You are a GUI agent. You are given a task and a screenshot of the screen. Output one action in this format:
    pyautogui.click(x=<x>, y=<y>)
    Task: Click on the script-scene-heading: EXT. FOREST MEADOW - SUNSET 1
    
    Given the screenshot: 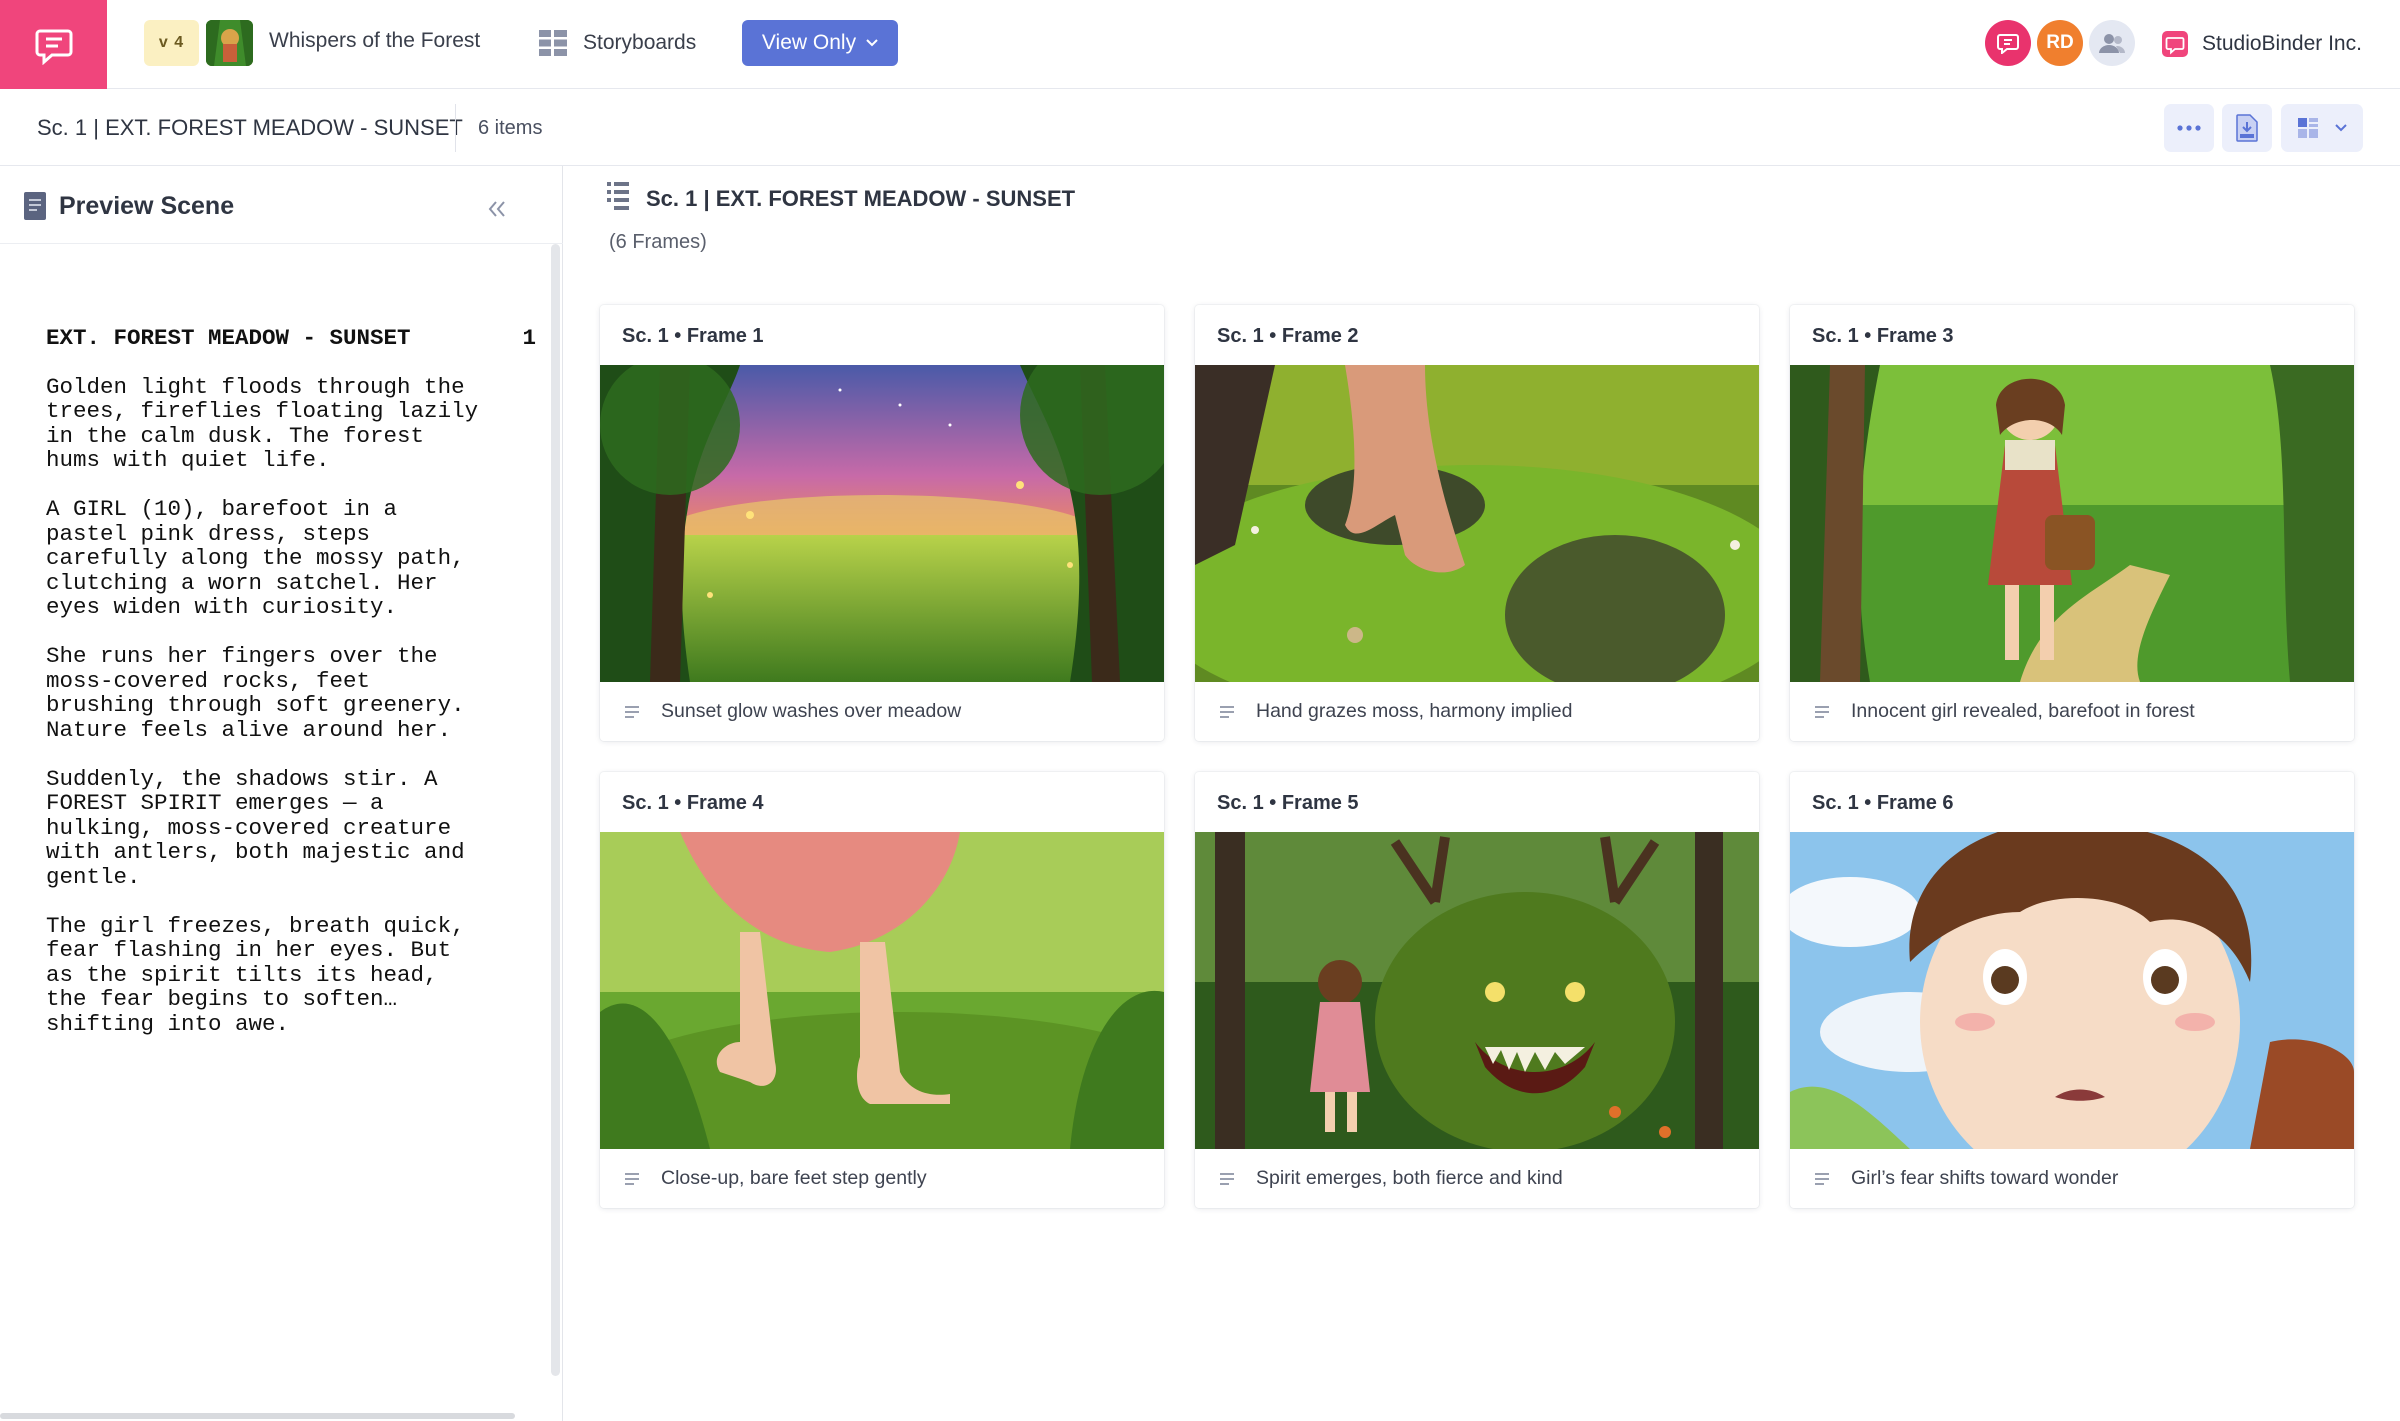 What is the action you would take?
    pyautogui.click(x=291, y=338)
    